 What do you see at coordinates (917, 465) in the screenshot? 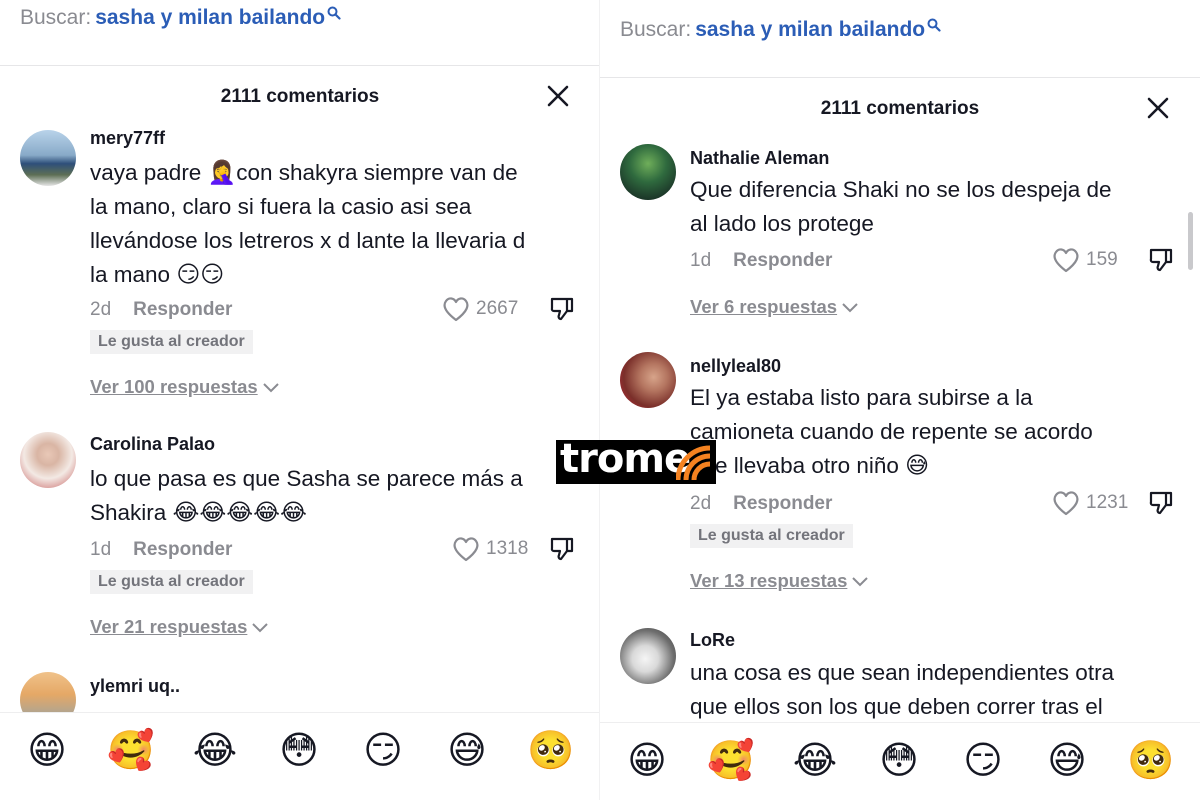
I see `sweat-smile-emoji: 😅` at bounding box center [917, 465].